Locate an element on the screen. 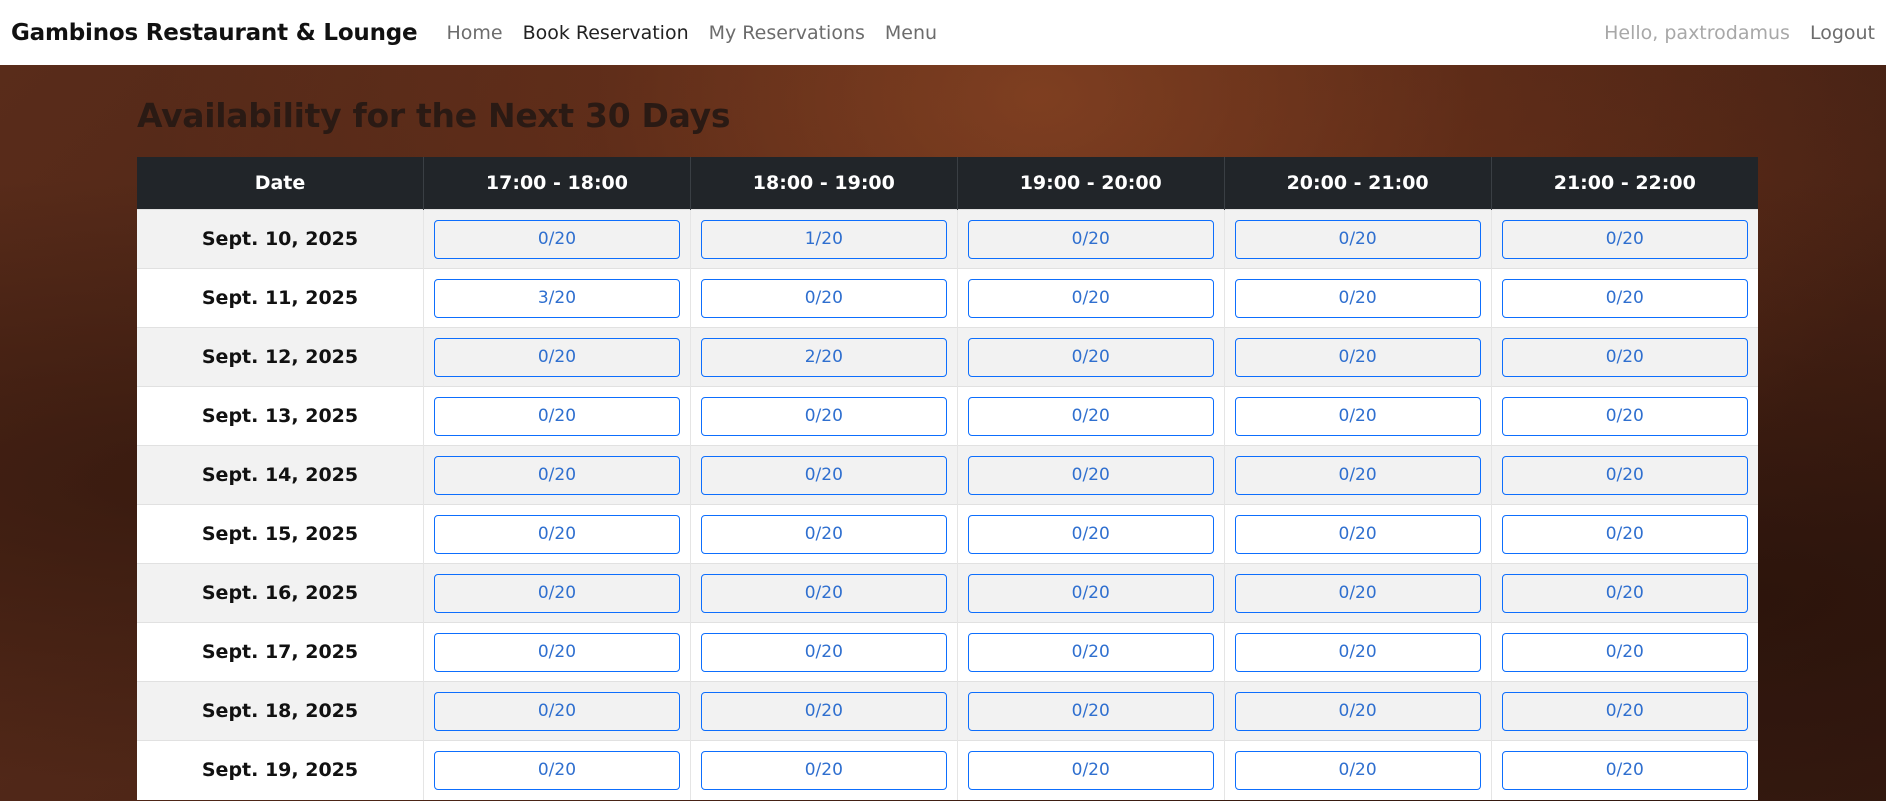  date-cell: Sept. 15, 2025 is located at coordinates (280, 534).